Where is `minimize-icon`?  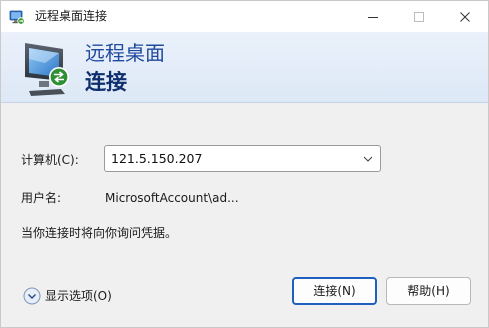 minimize-icon is located at coordinates (373, 17).